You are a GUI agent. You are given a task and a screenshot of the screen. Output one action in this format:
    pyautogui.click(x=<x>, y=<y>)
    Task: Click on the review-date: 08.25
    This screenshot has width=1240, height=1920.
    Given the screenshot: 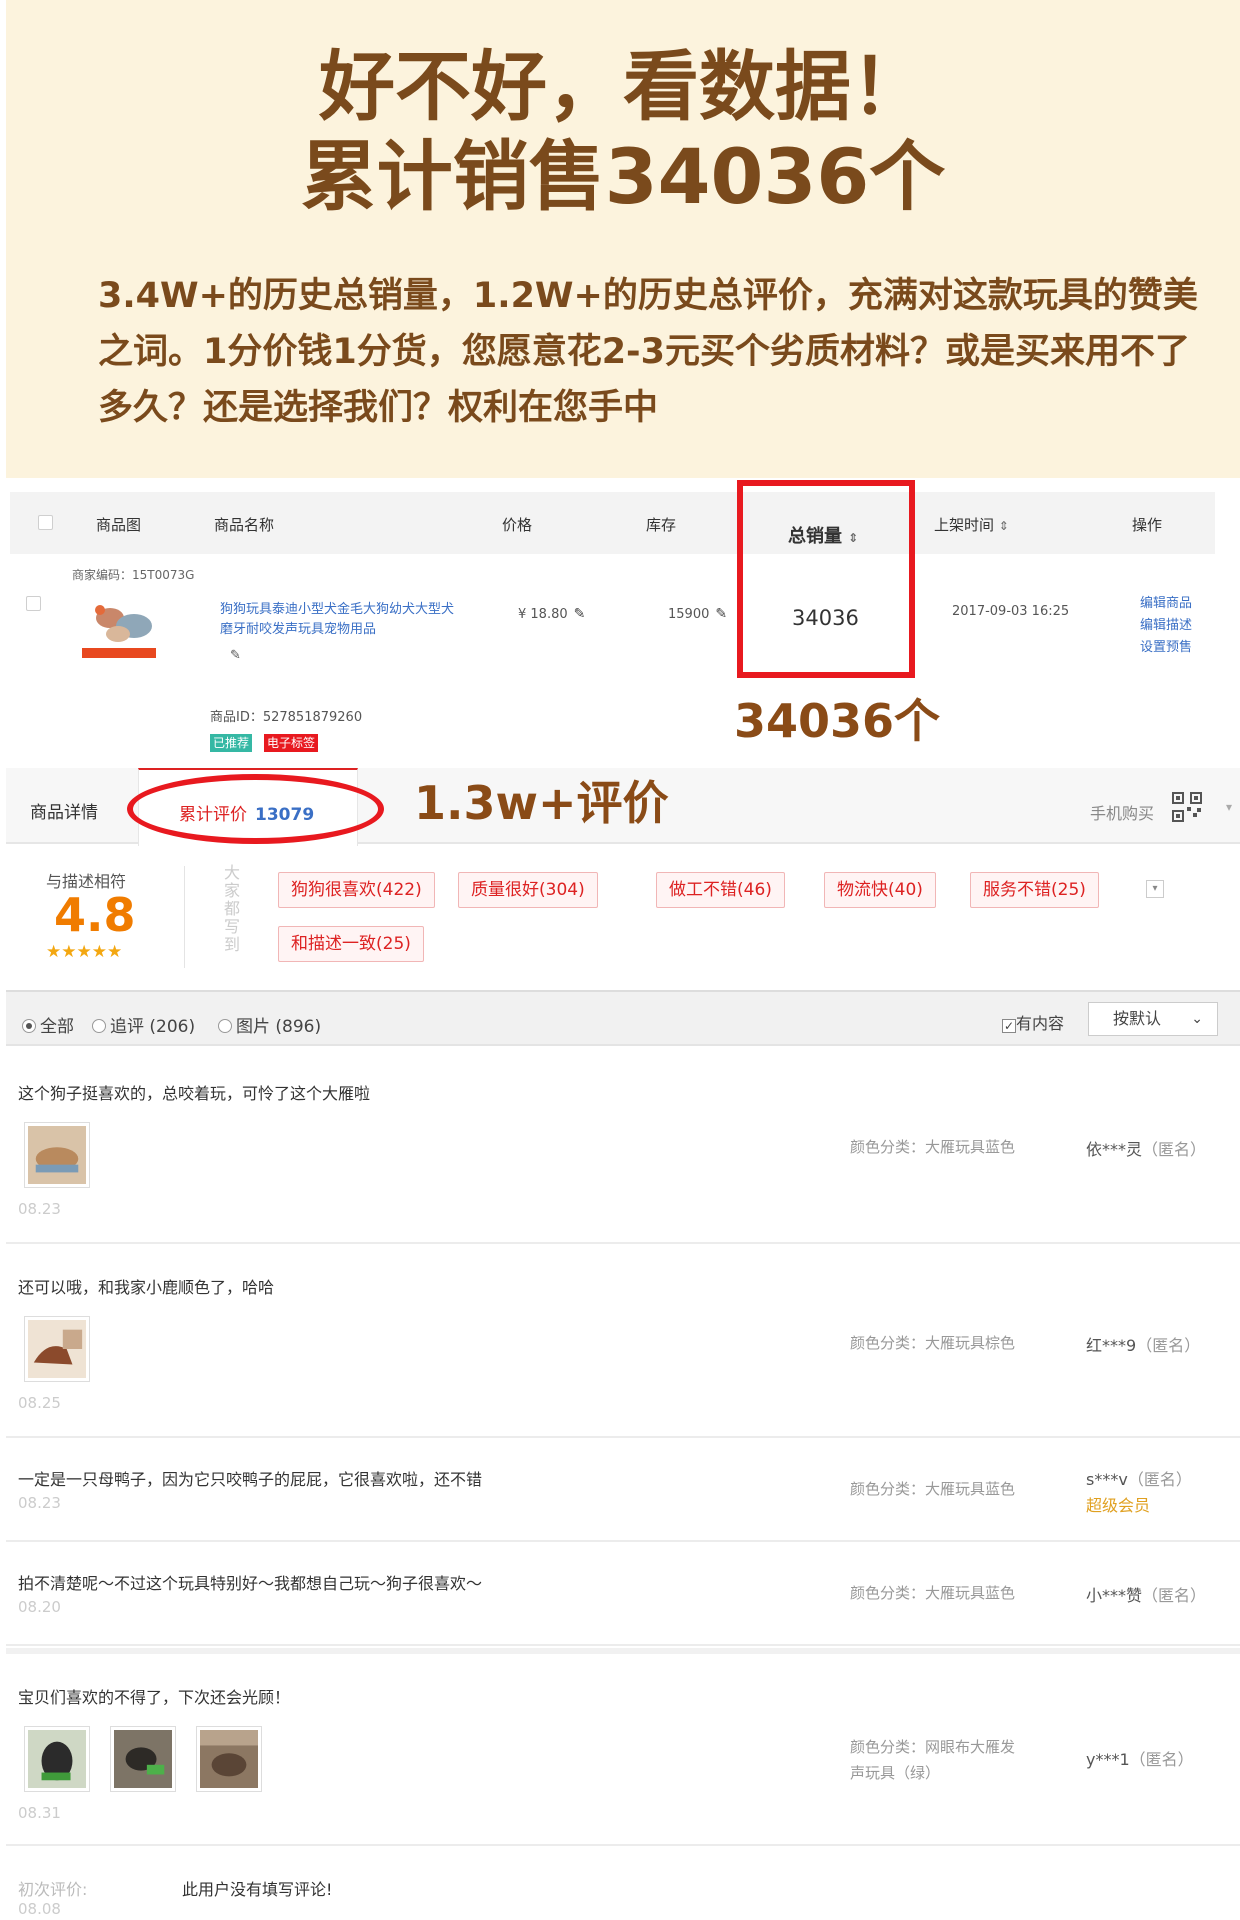 What is the action you would take?
    pyautogui.click(x=39, y=1403)
    